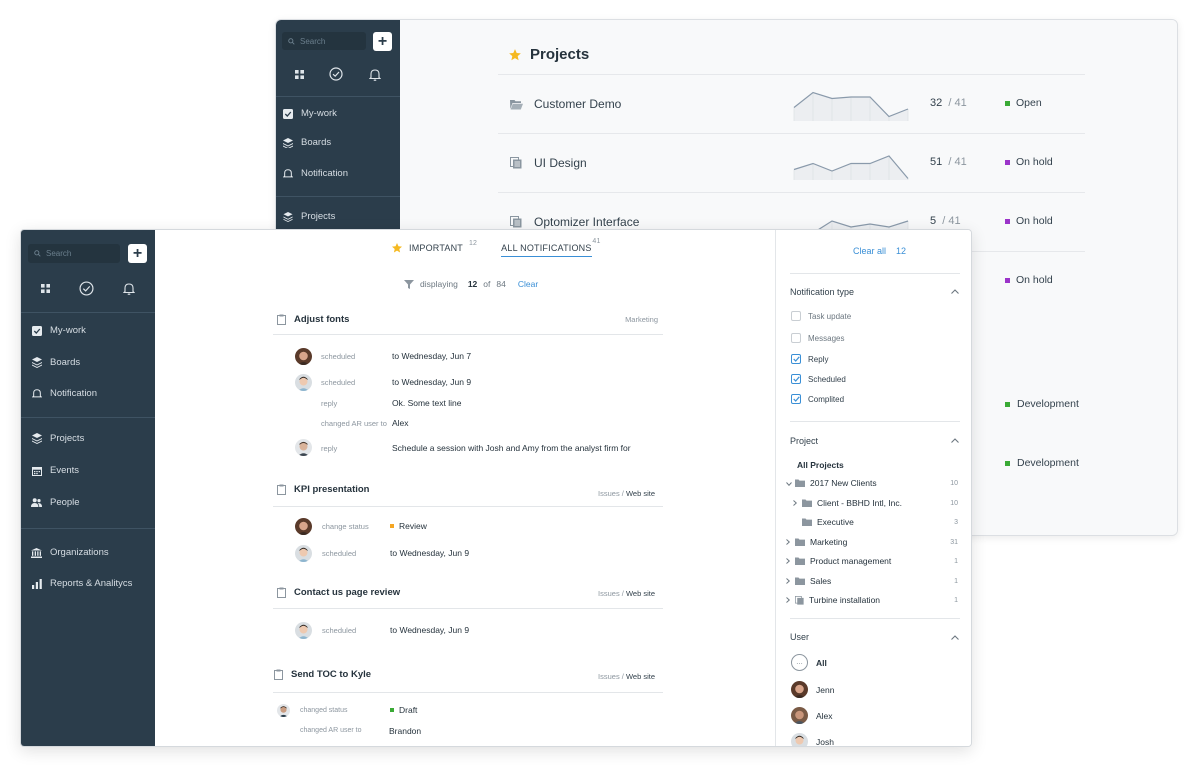 This screenshot has width=1200, height=770. Describe the element at coordinates (516, 106) in the screenshot. I see `folder-open-icon` at that location.